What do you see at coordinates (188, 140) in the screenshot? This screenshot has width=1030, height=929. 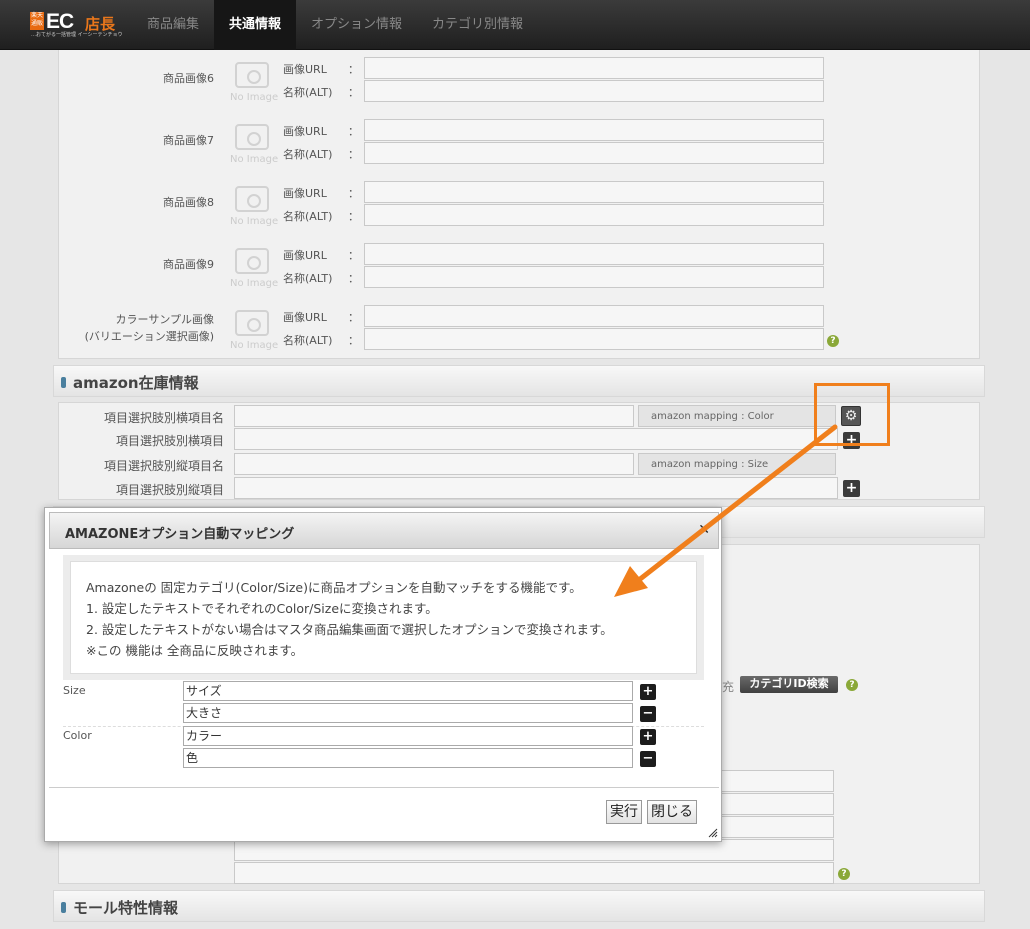 I see `image-row-label: 商品画像7` at bounding box center [188, 140].